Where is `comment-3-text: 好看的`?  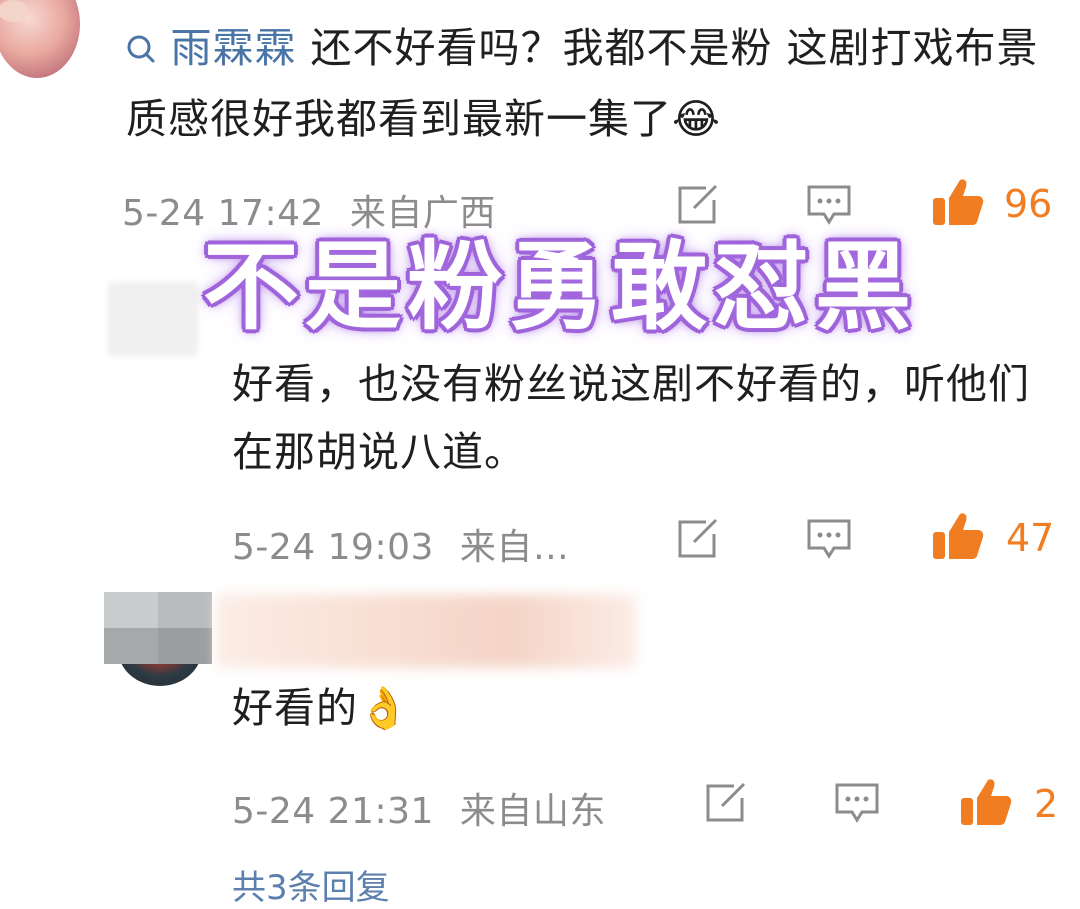 comment-3-text: 好看的 is located at coordinates (295, 708).